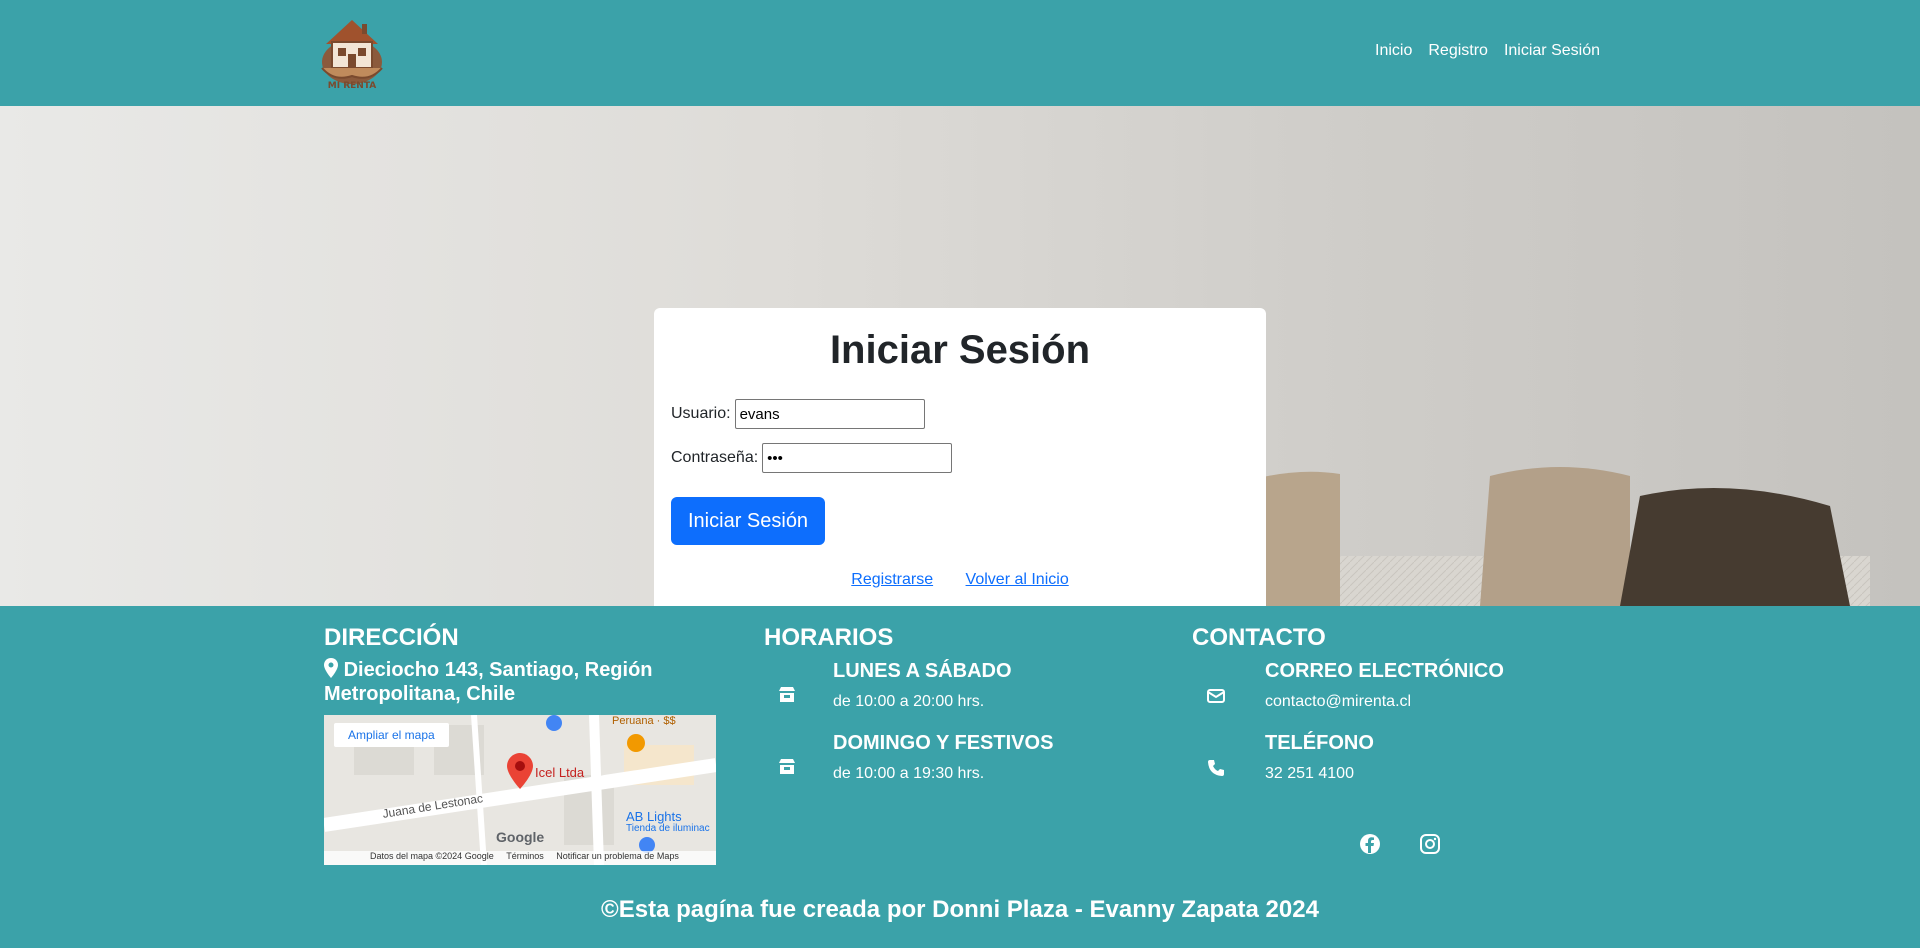 The image size is (1920, 948). I want to click on login-title: Iniciar Sesión, so click(960, 350).